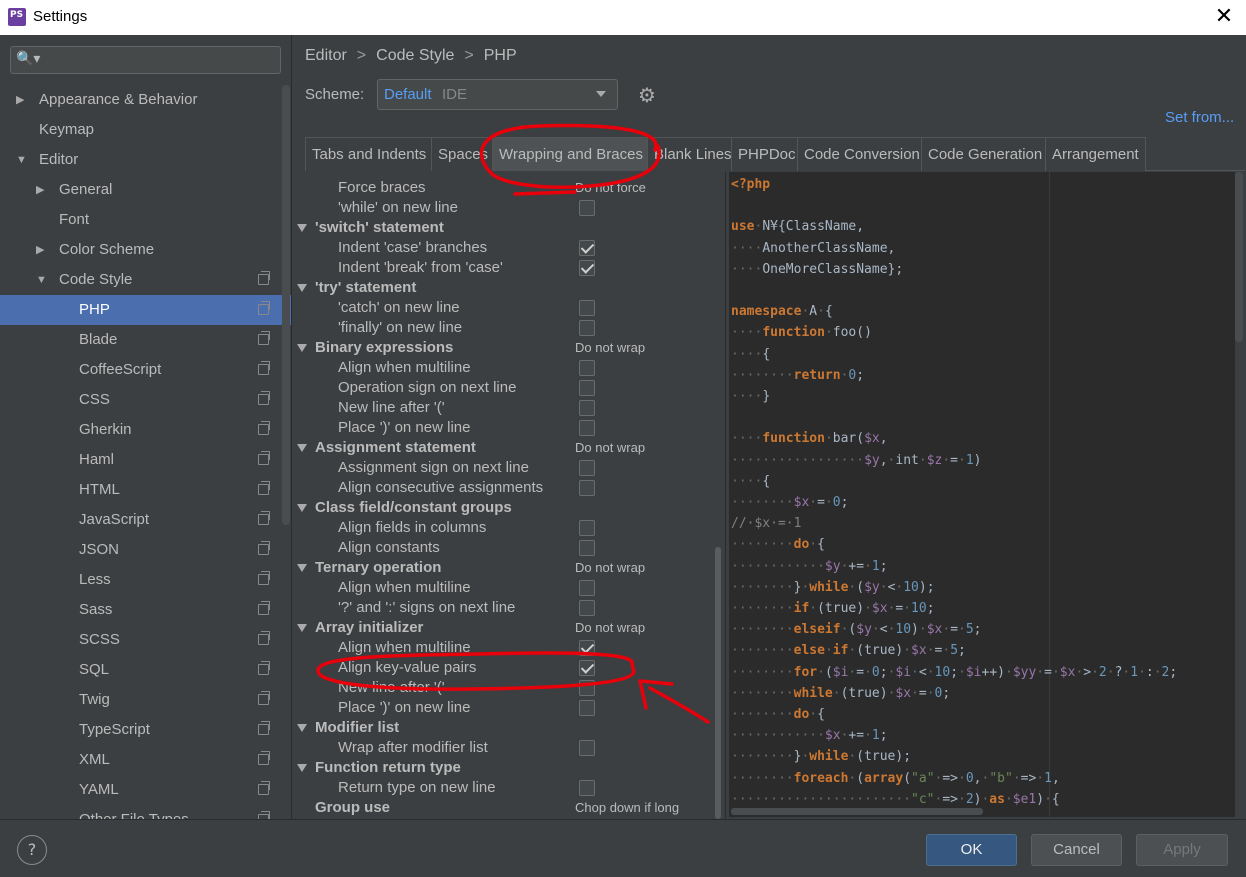 The height and width of the screenshot is (877, 1246). I want to click on option-row: 'catch' on new line, so click(510, 309).